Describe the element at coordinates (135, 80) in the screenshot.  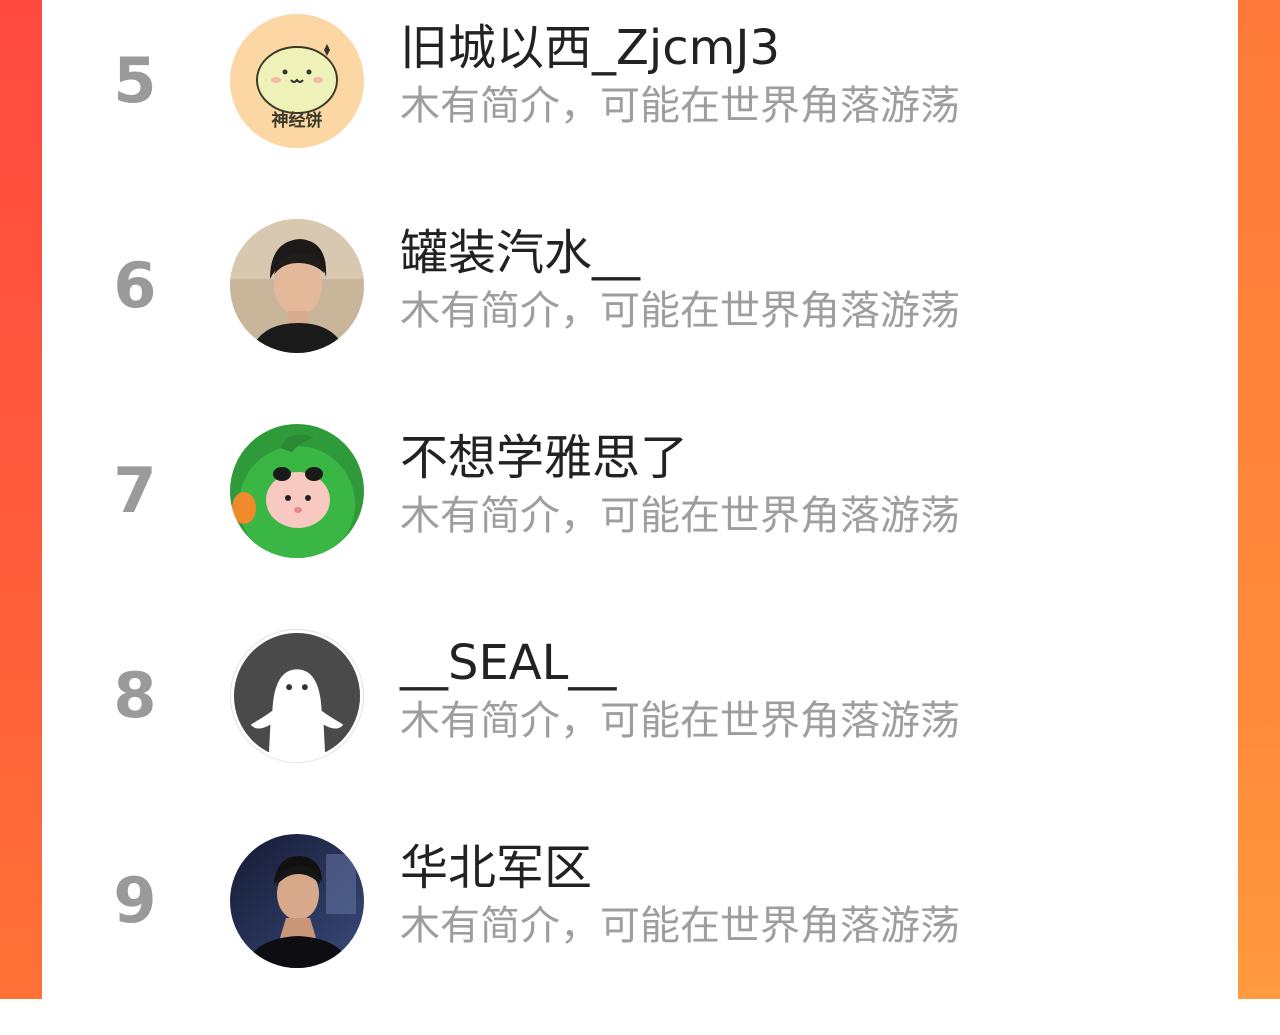
I see `rank-number: 5` at that location.